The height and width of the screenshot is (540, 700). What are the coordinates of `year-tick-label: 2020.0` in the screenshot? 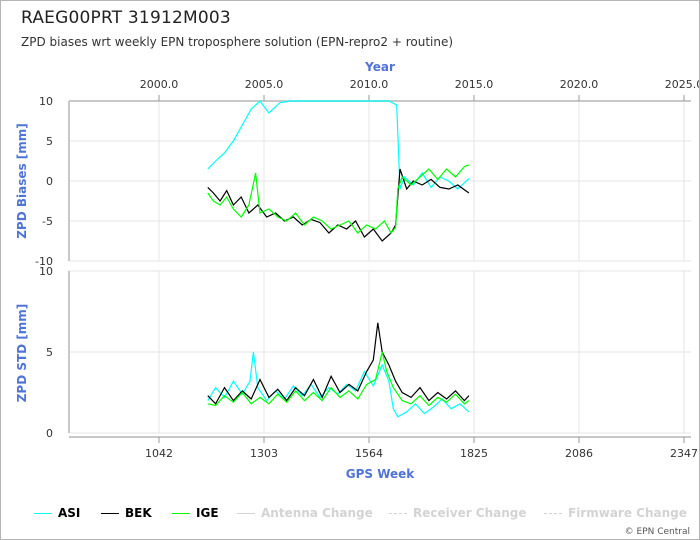 It's located at (579, 84).